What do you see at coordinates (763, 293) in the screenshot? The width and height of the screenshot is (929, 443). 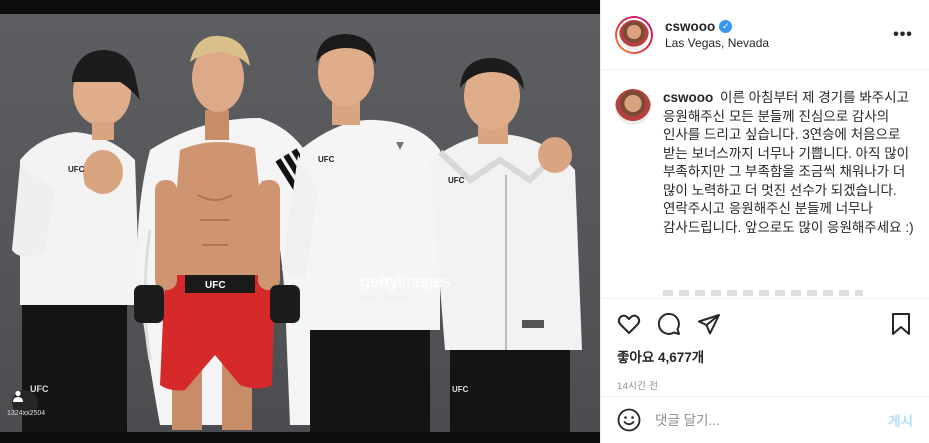 I see `next-comment-preview` at bounding box center [763, 293].